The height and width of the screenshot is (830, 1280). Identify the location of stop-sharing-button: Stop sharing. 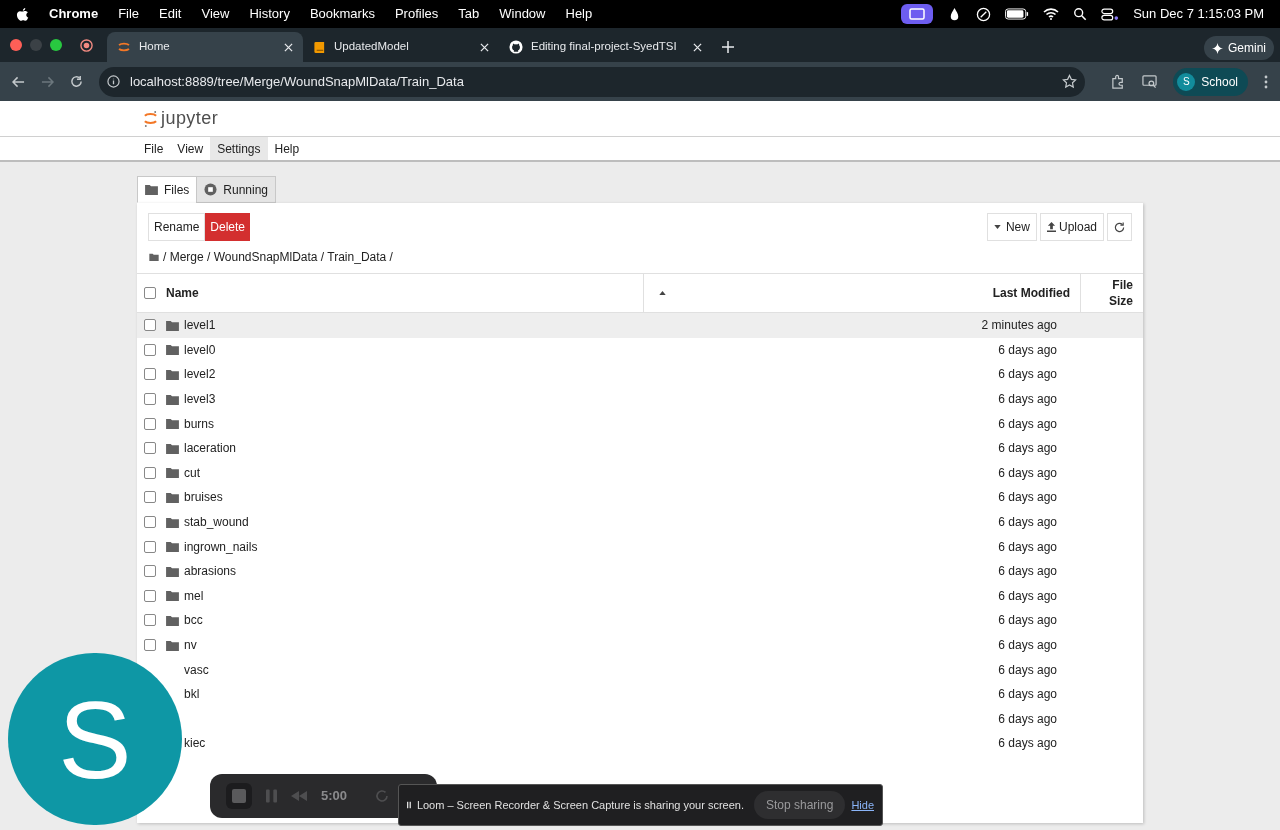
(800, 805).